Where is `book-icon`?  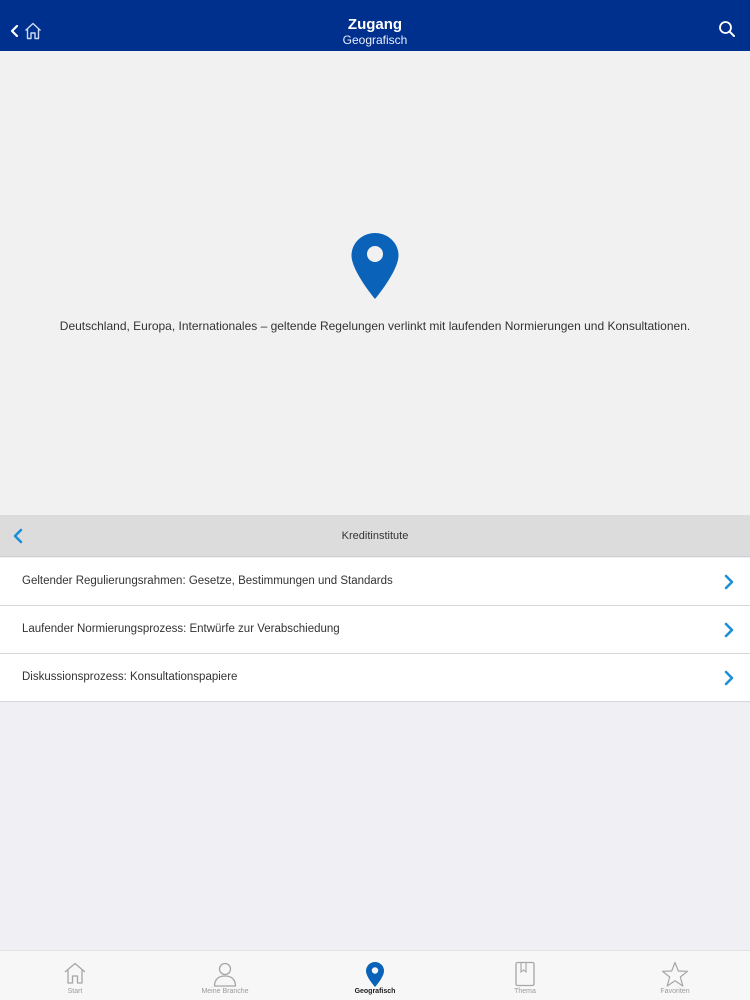
book-icon is located at coordinates (525, 971).